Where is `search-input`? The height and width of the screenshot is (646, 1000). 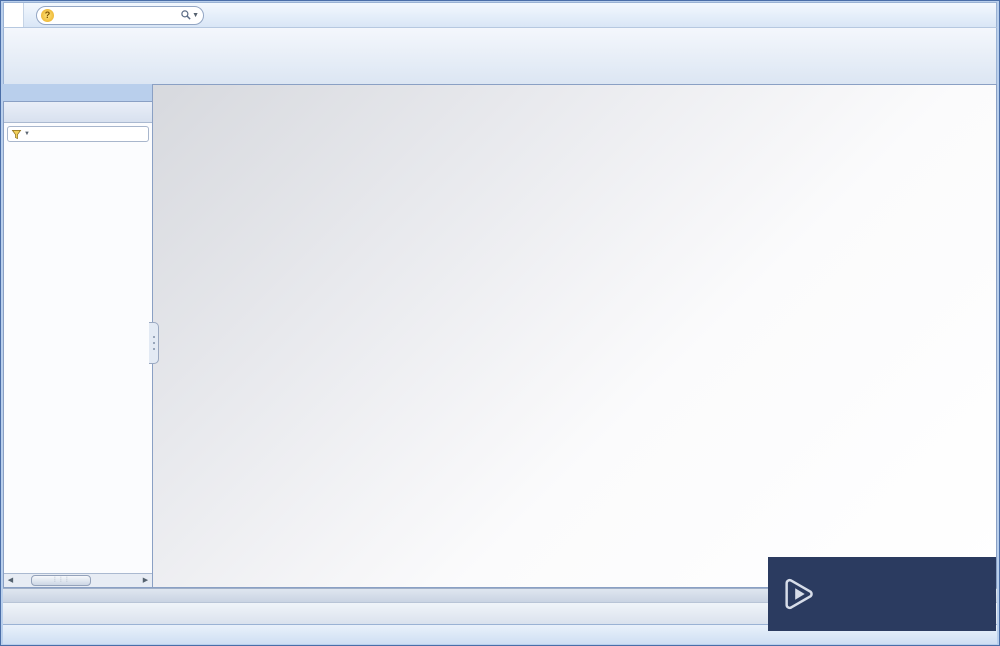
search-input is located at coordinates (119, 15).